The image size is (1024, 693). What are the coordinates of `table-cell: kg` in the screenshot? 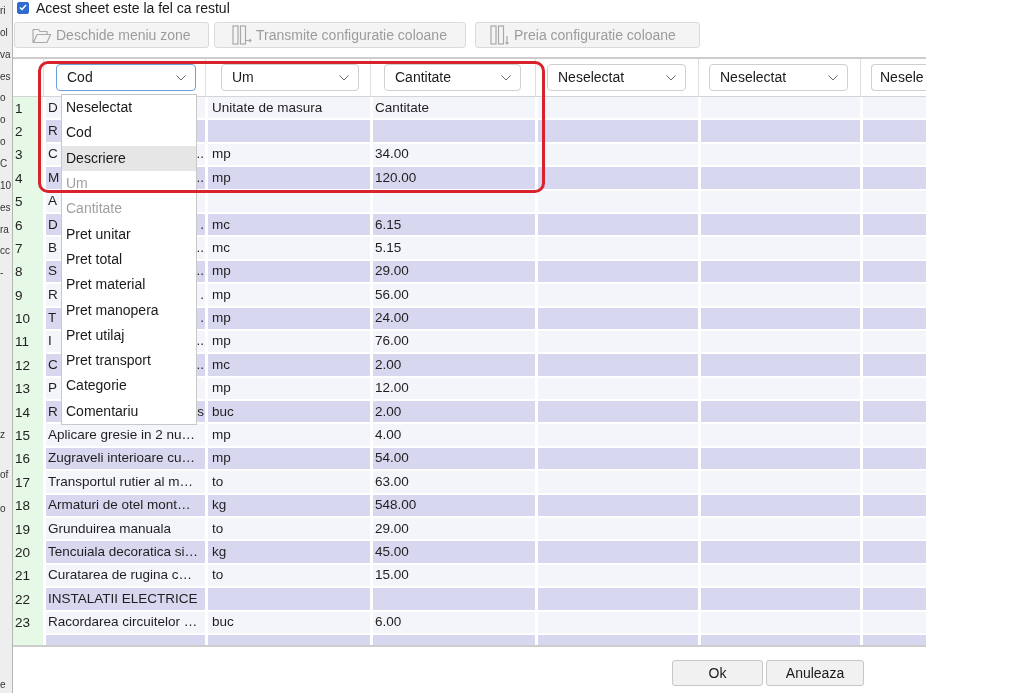 It's located at (287, 506).